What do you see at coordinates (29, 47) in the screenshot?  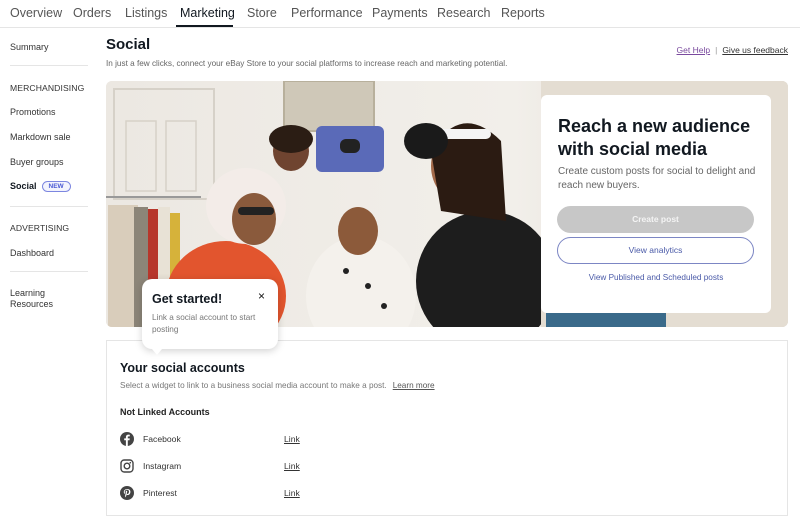 I see `sidebar-item-summary: Summary` at bounding box center [29, 47].